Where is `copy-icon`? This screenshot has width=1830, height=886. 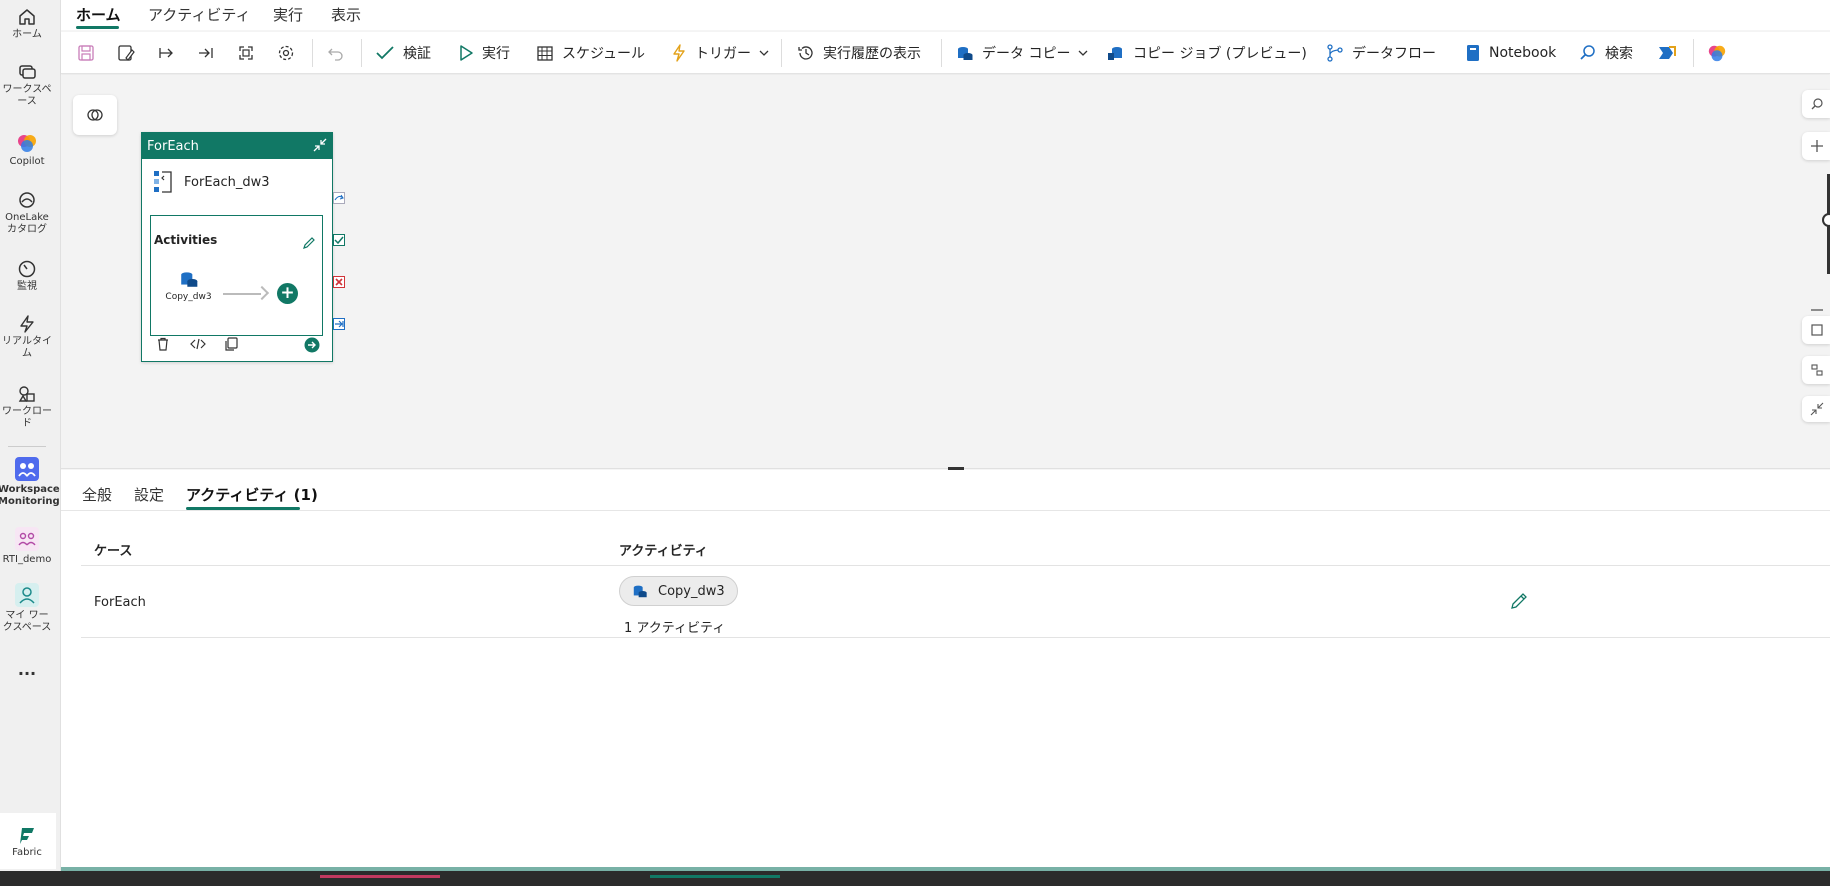
copy-icon is located at coordinates (231, 344).